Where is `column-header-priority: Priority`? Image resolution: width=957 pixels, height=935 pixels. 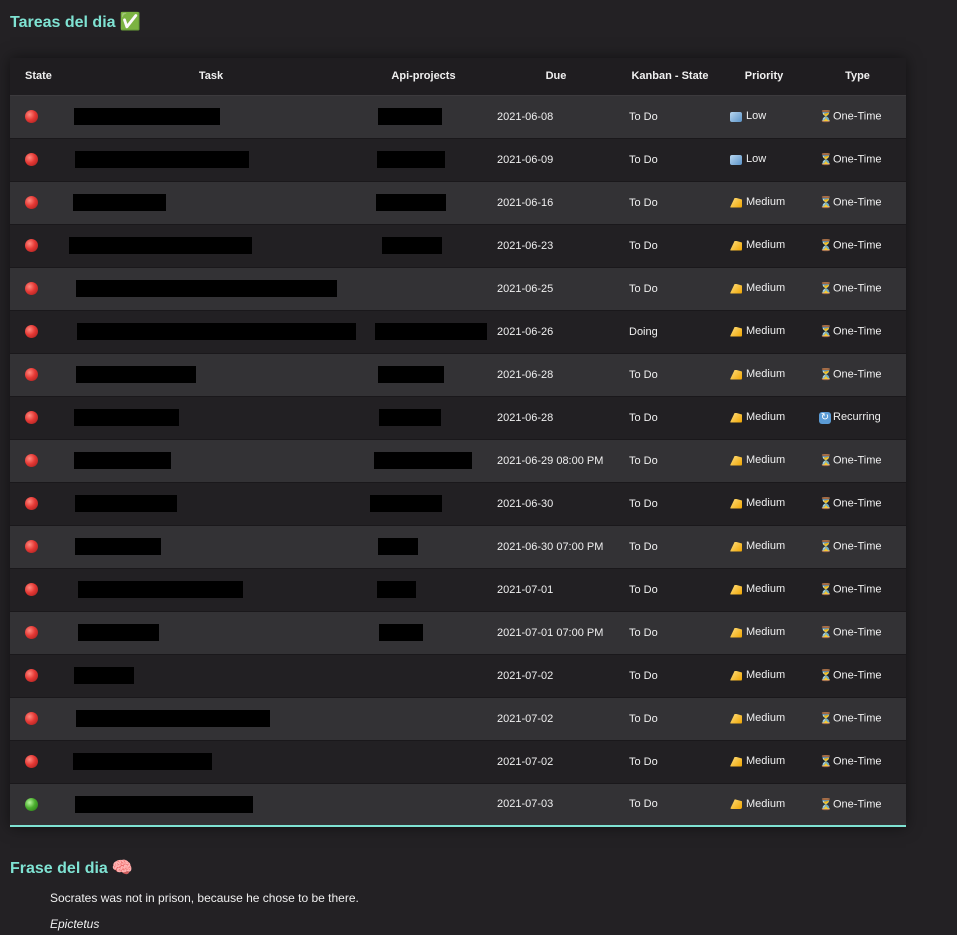 column-header-priority: Priority is located at coordinates (764, 77).